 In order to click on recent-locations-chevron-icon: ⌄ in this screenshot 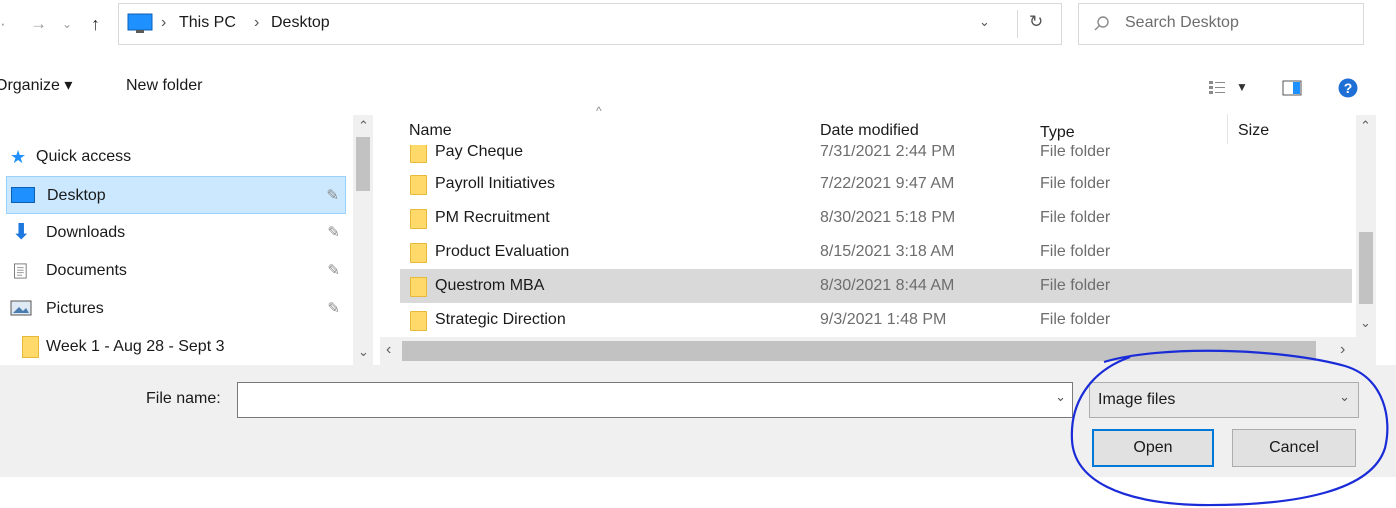, I will do `click(67, 24)`.